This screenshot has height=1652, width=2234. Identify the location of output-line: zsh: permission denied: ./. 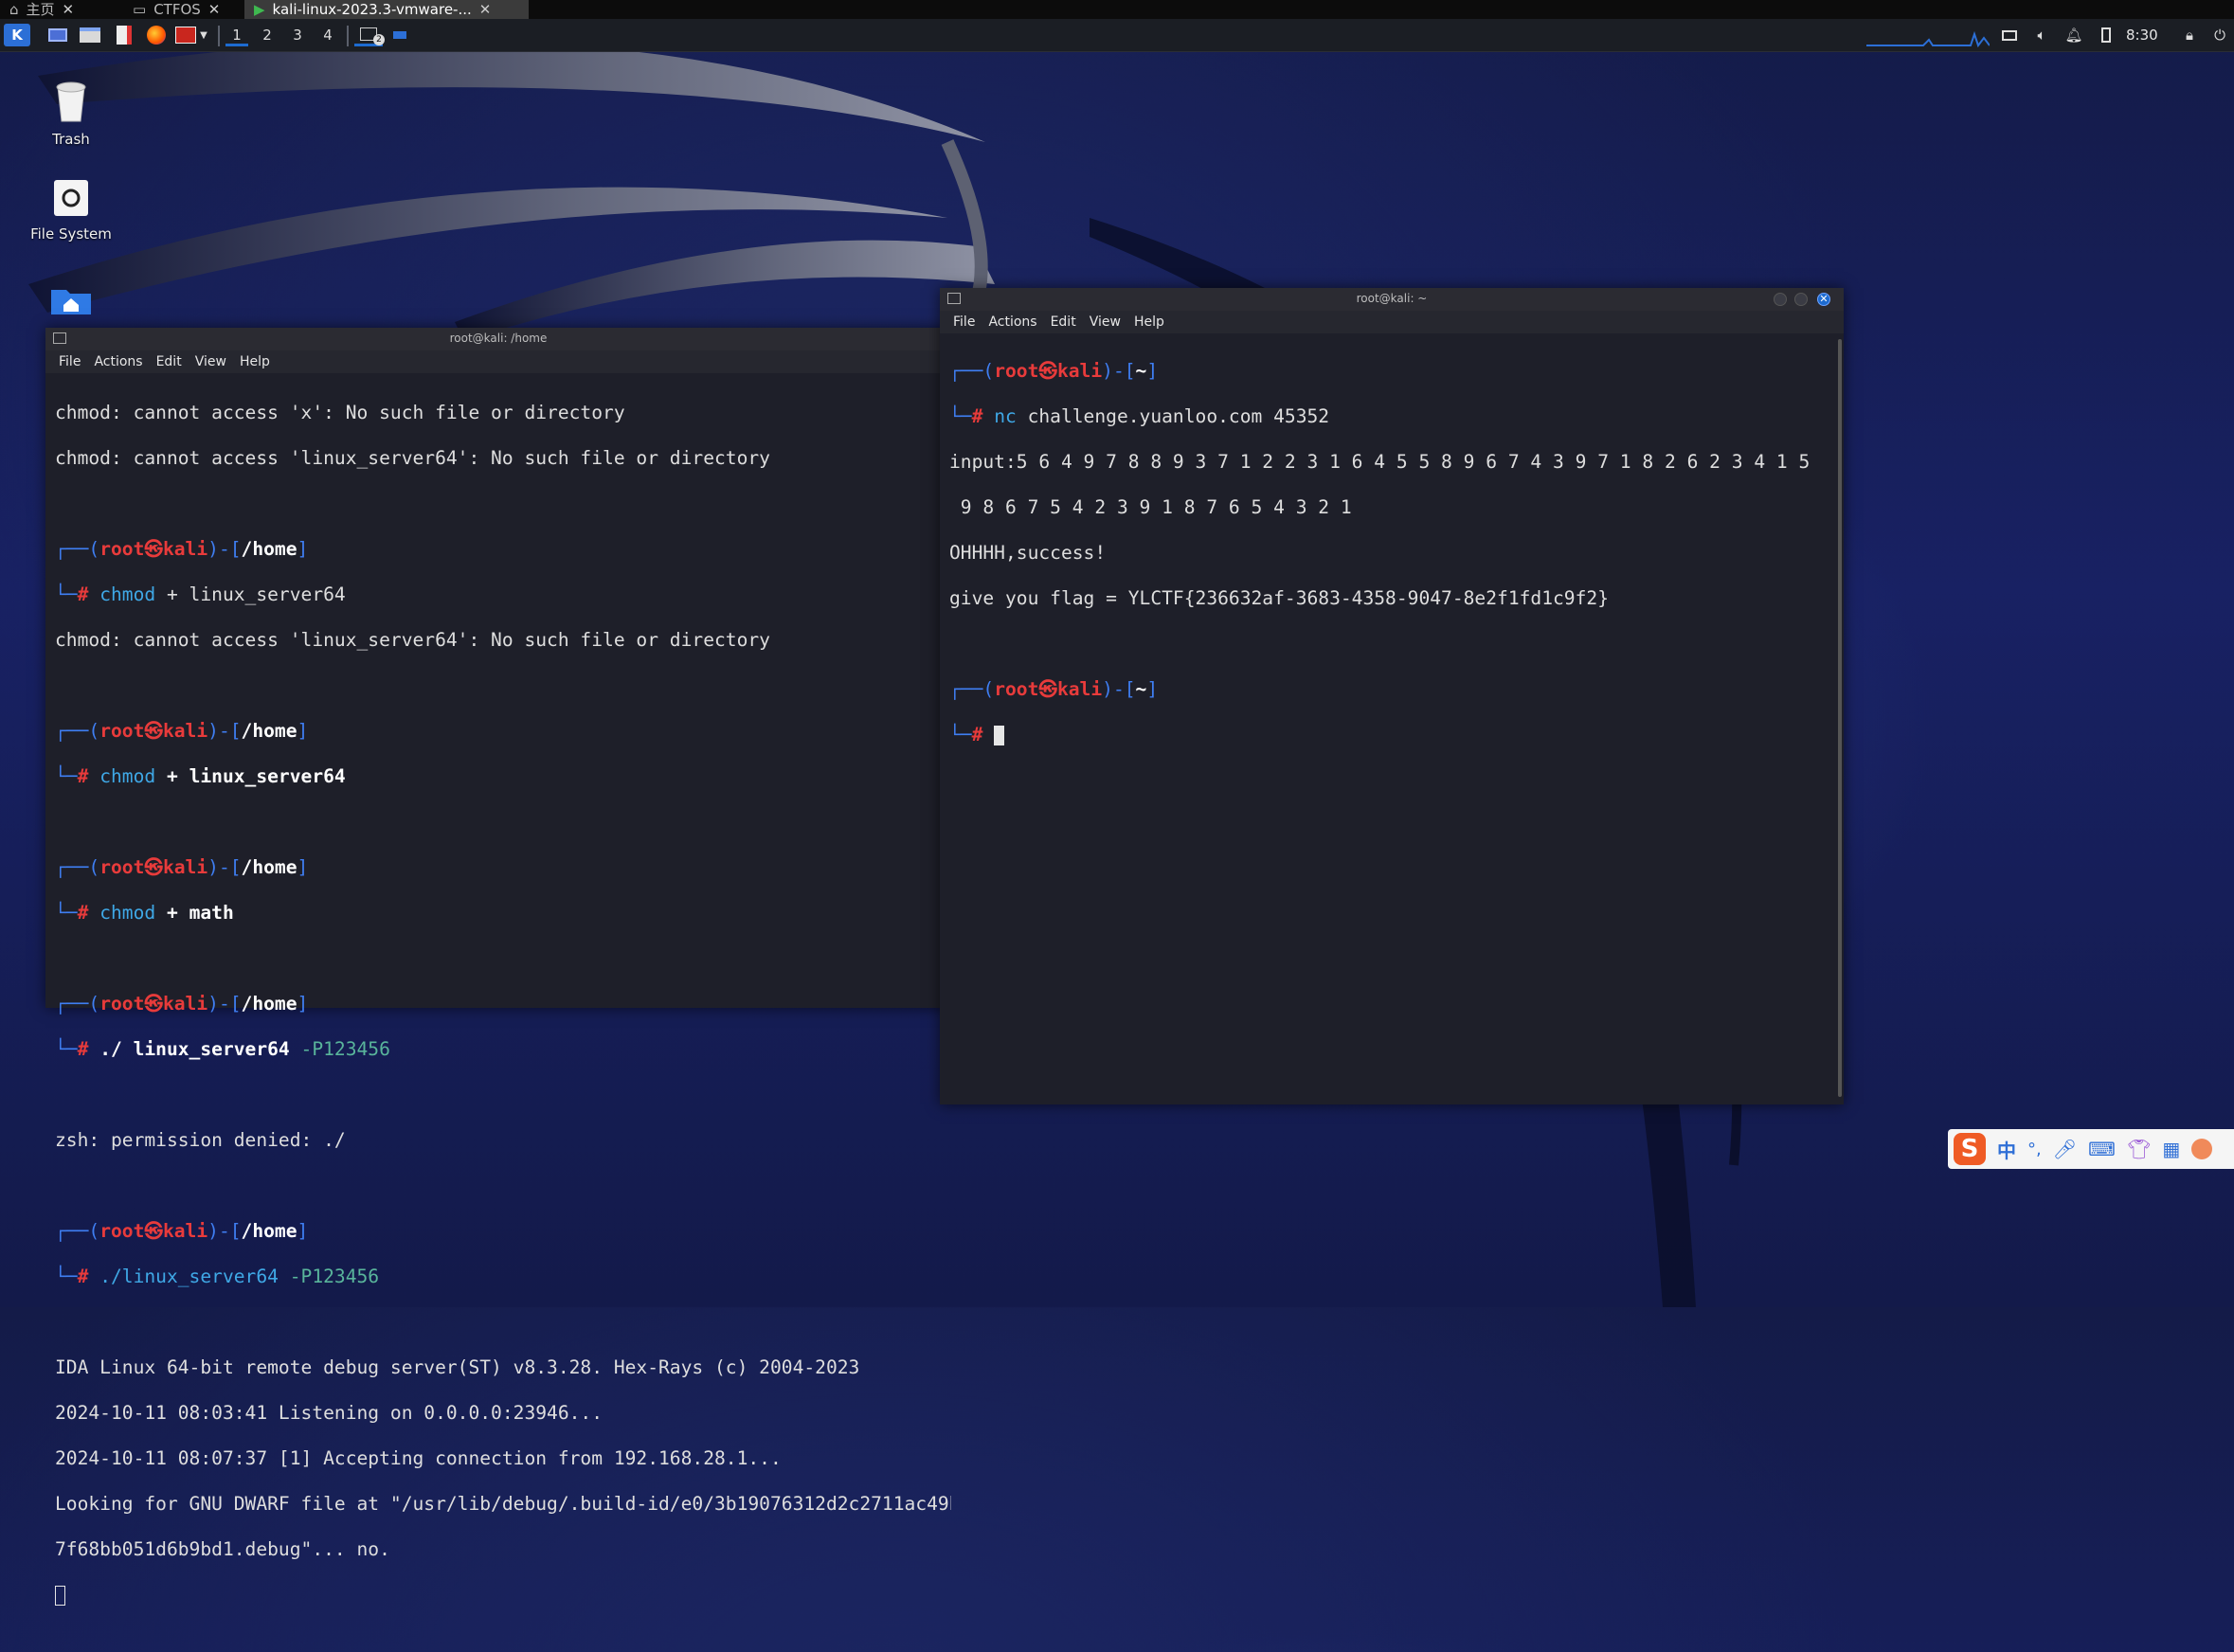
(200, 1140).